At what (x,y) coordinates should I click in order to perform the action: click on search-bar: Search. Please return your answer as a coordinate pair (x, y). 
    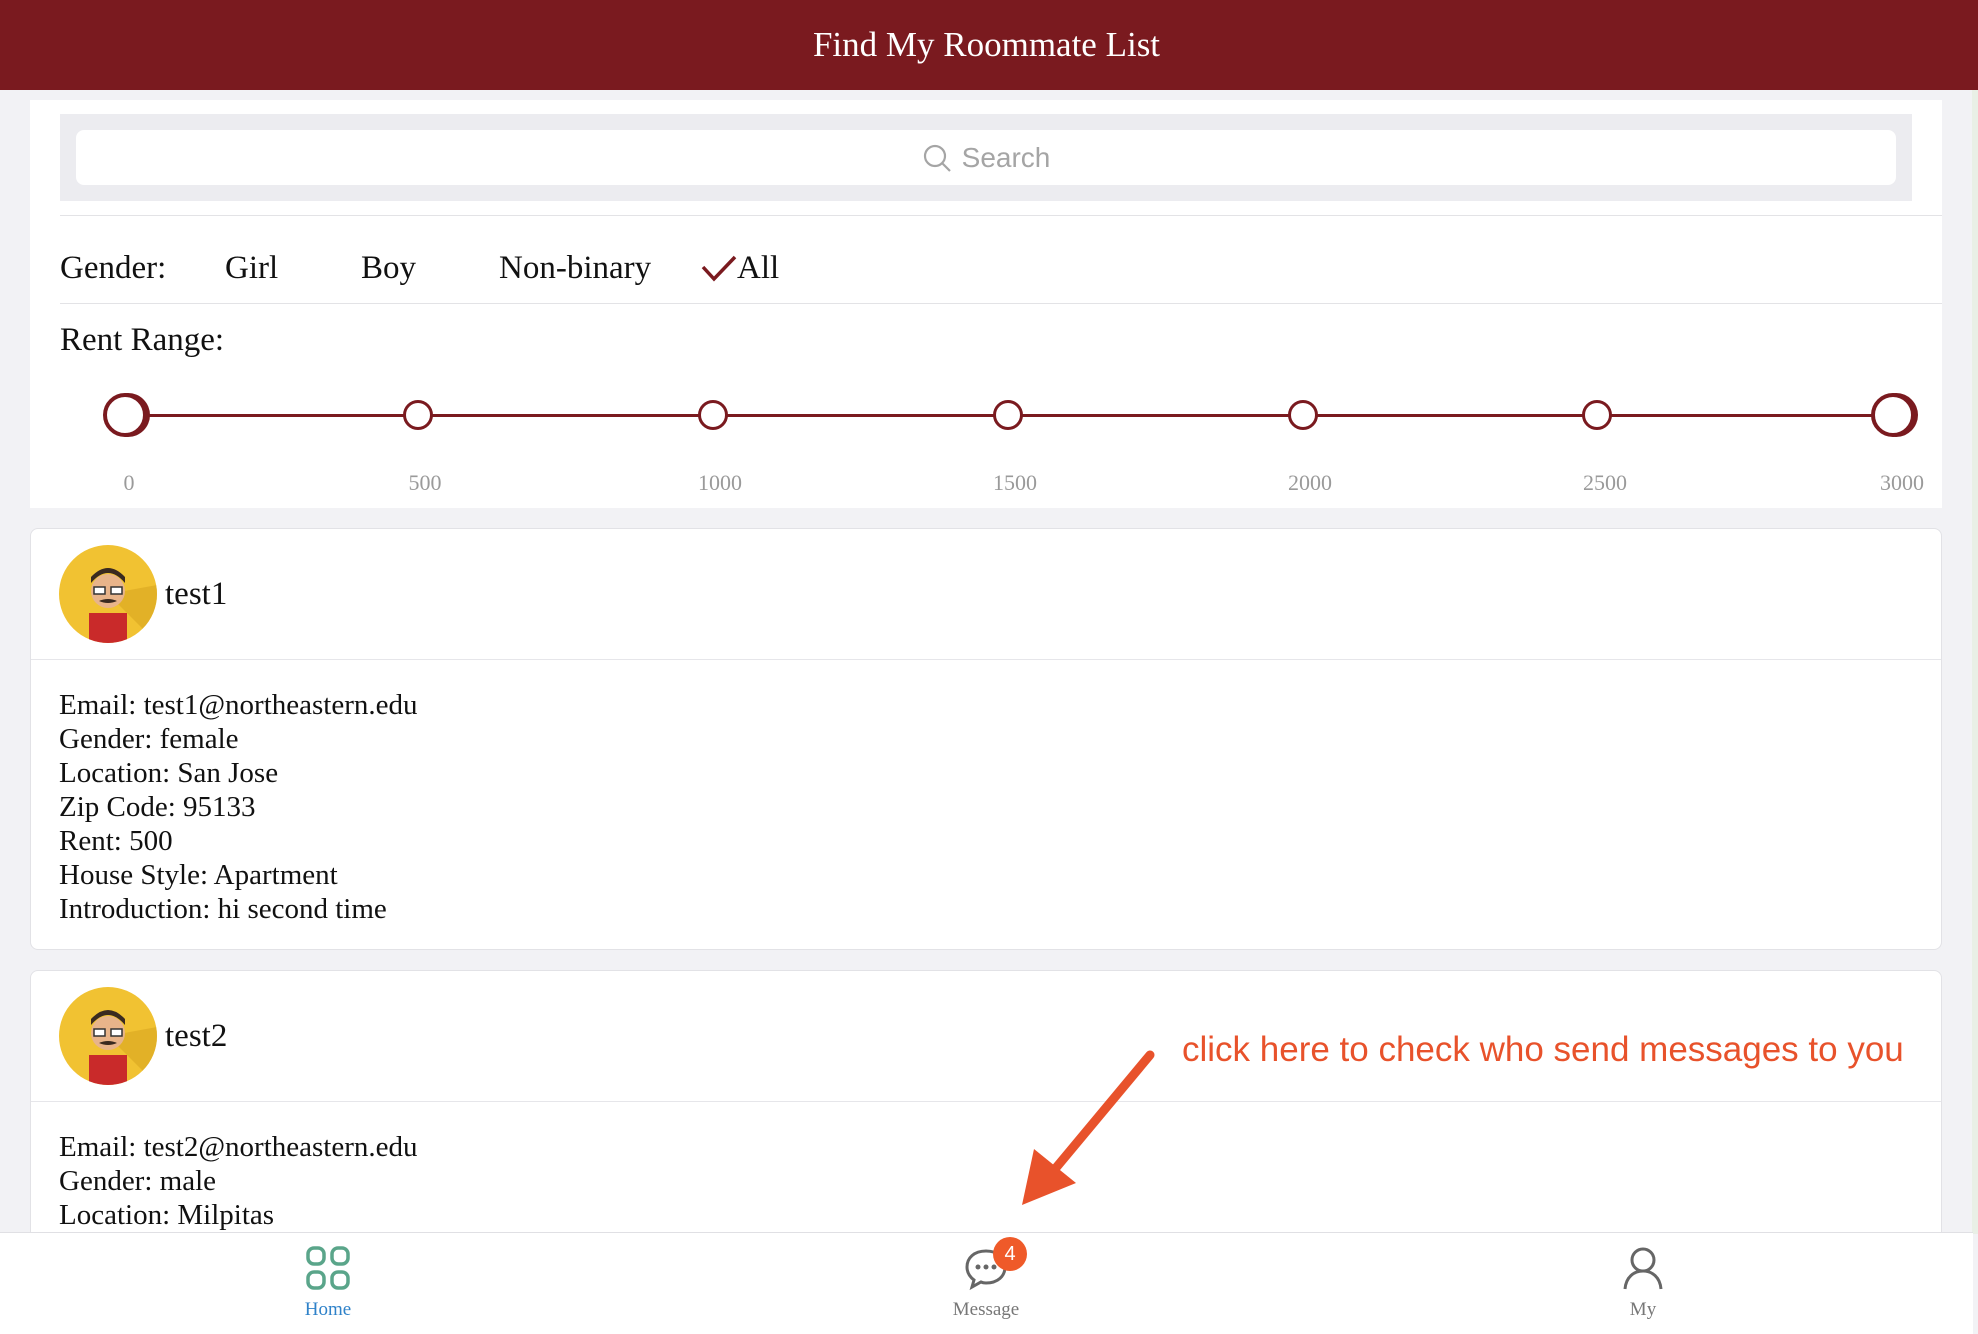
    Looking at the image, I should click on (986, 157).